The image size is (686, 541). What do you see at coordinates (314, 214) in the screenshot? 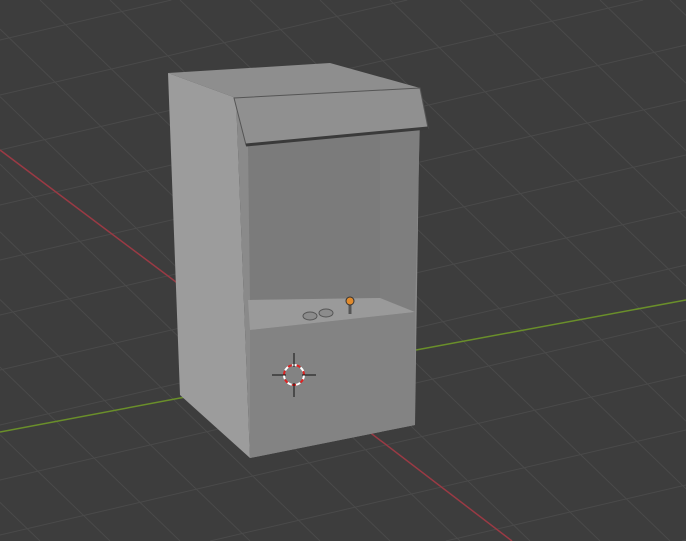
I see `screen-recess` at bounding box center [314, 214].